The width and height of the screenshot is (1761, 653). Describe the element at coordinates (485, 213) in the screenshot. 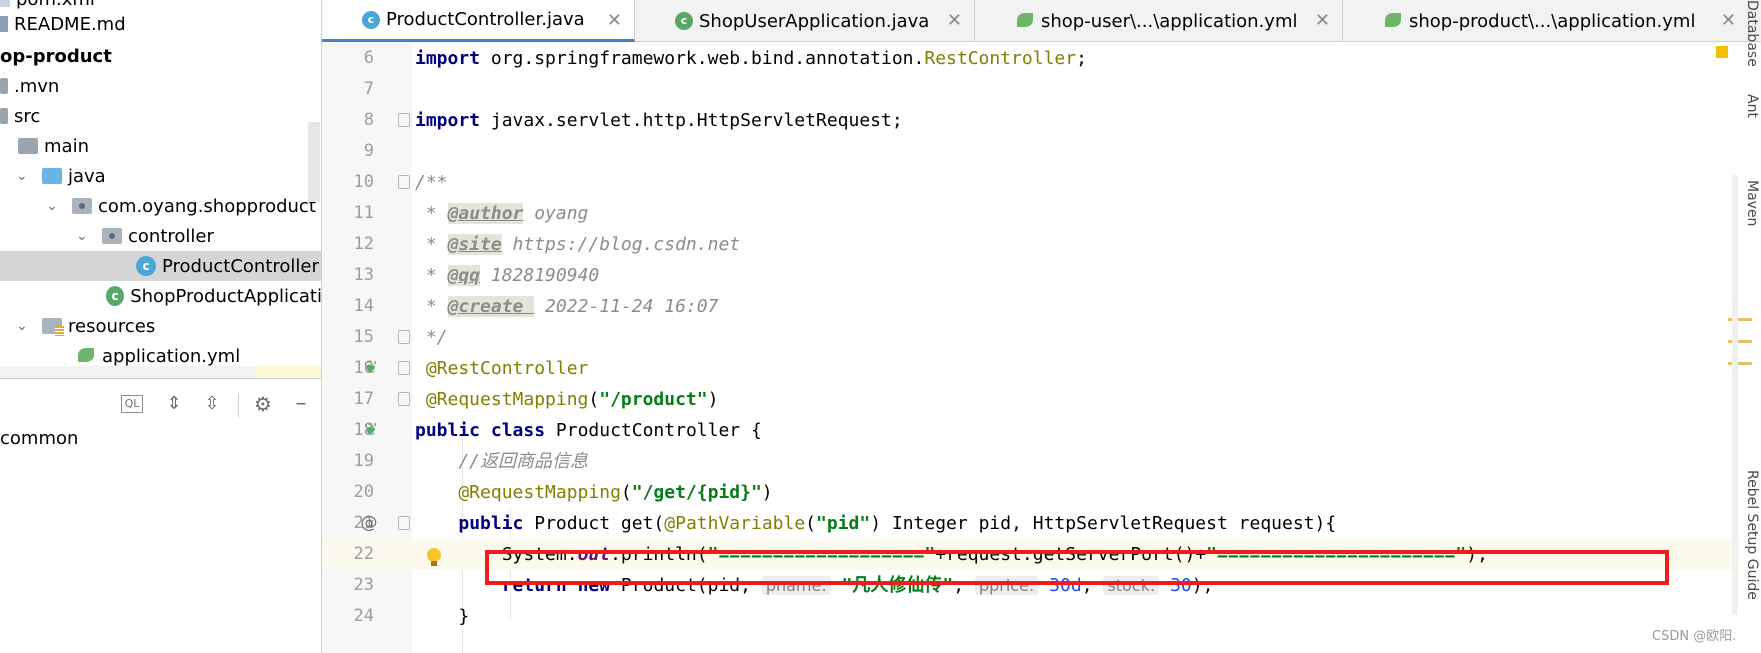

I see `javadoc-tag: @author` at that location.